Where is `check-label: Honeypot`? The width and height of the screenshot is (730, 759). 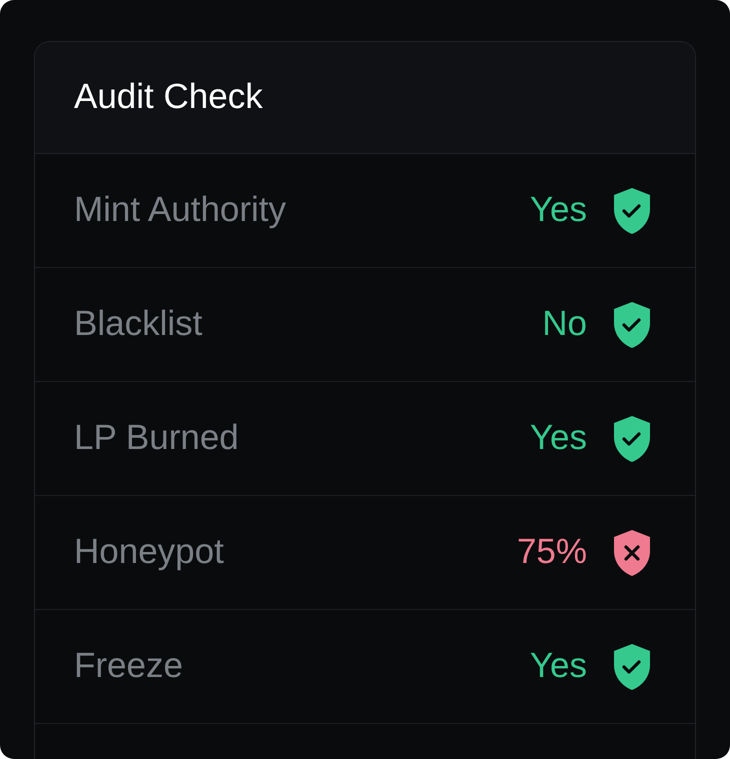
check-label: Honeypot is located at coordinates (149, 552).